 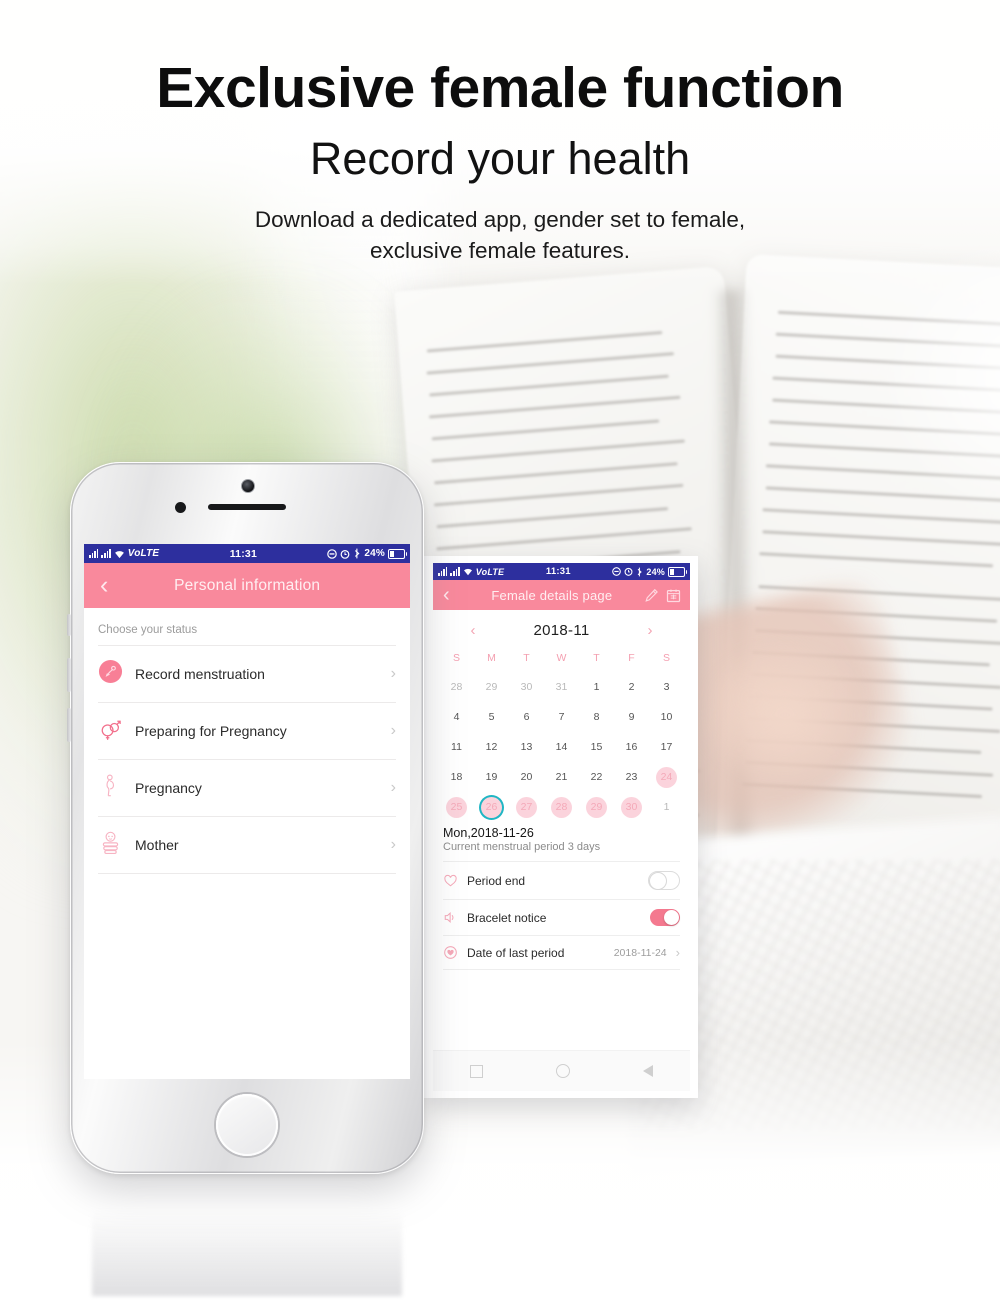 What do you see at coordinates (110, 731) in the screenshot?
I see `gender-symbols-icon` at bounding box center [110, 731].